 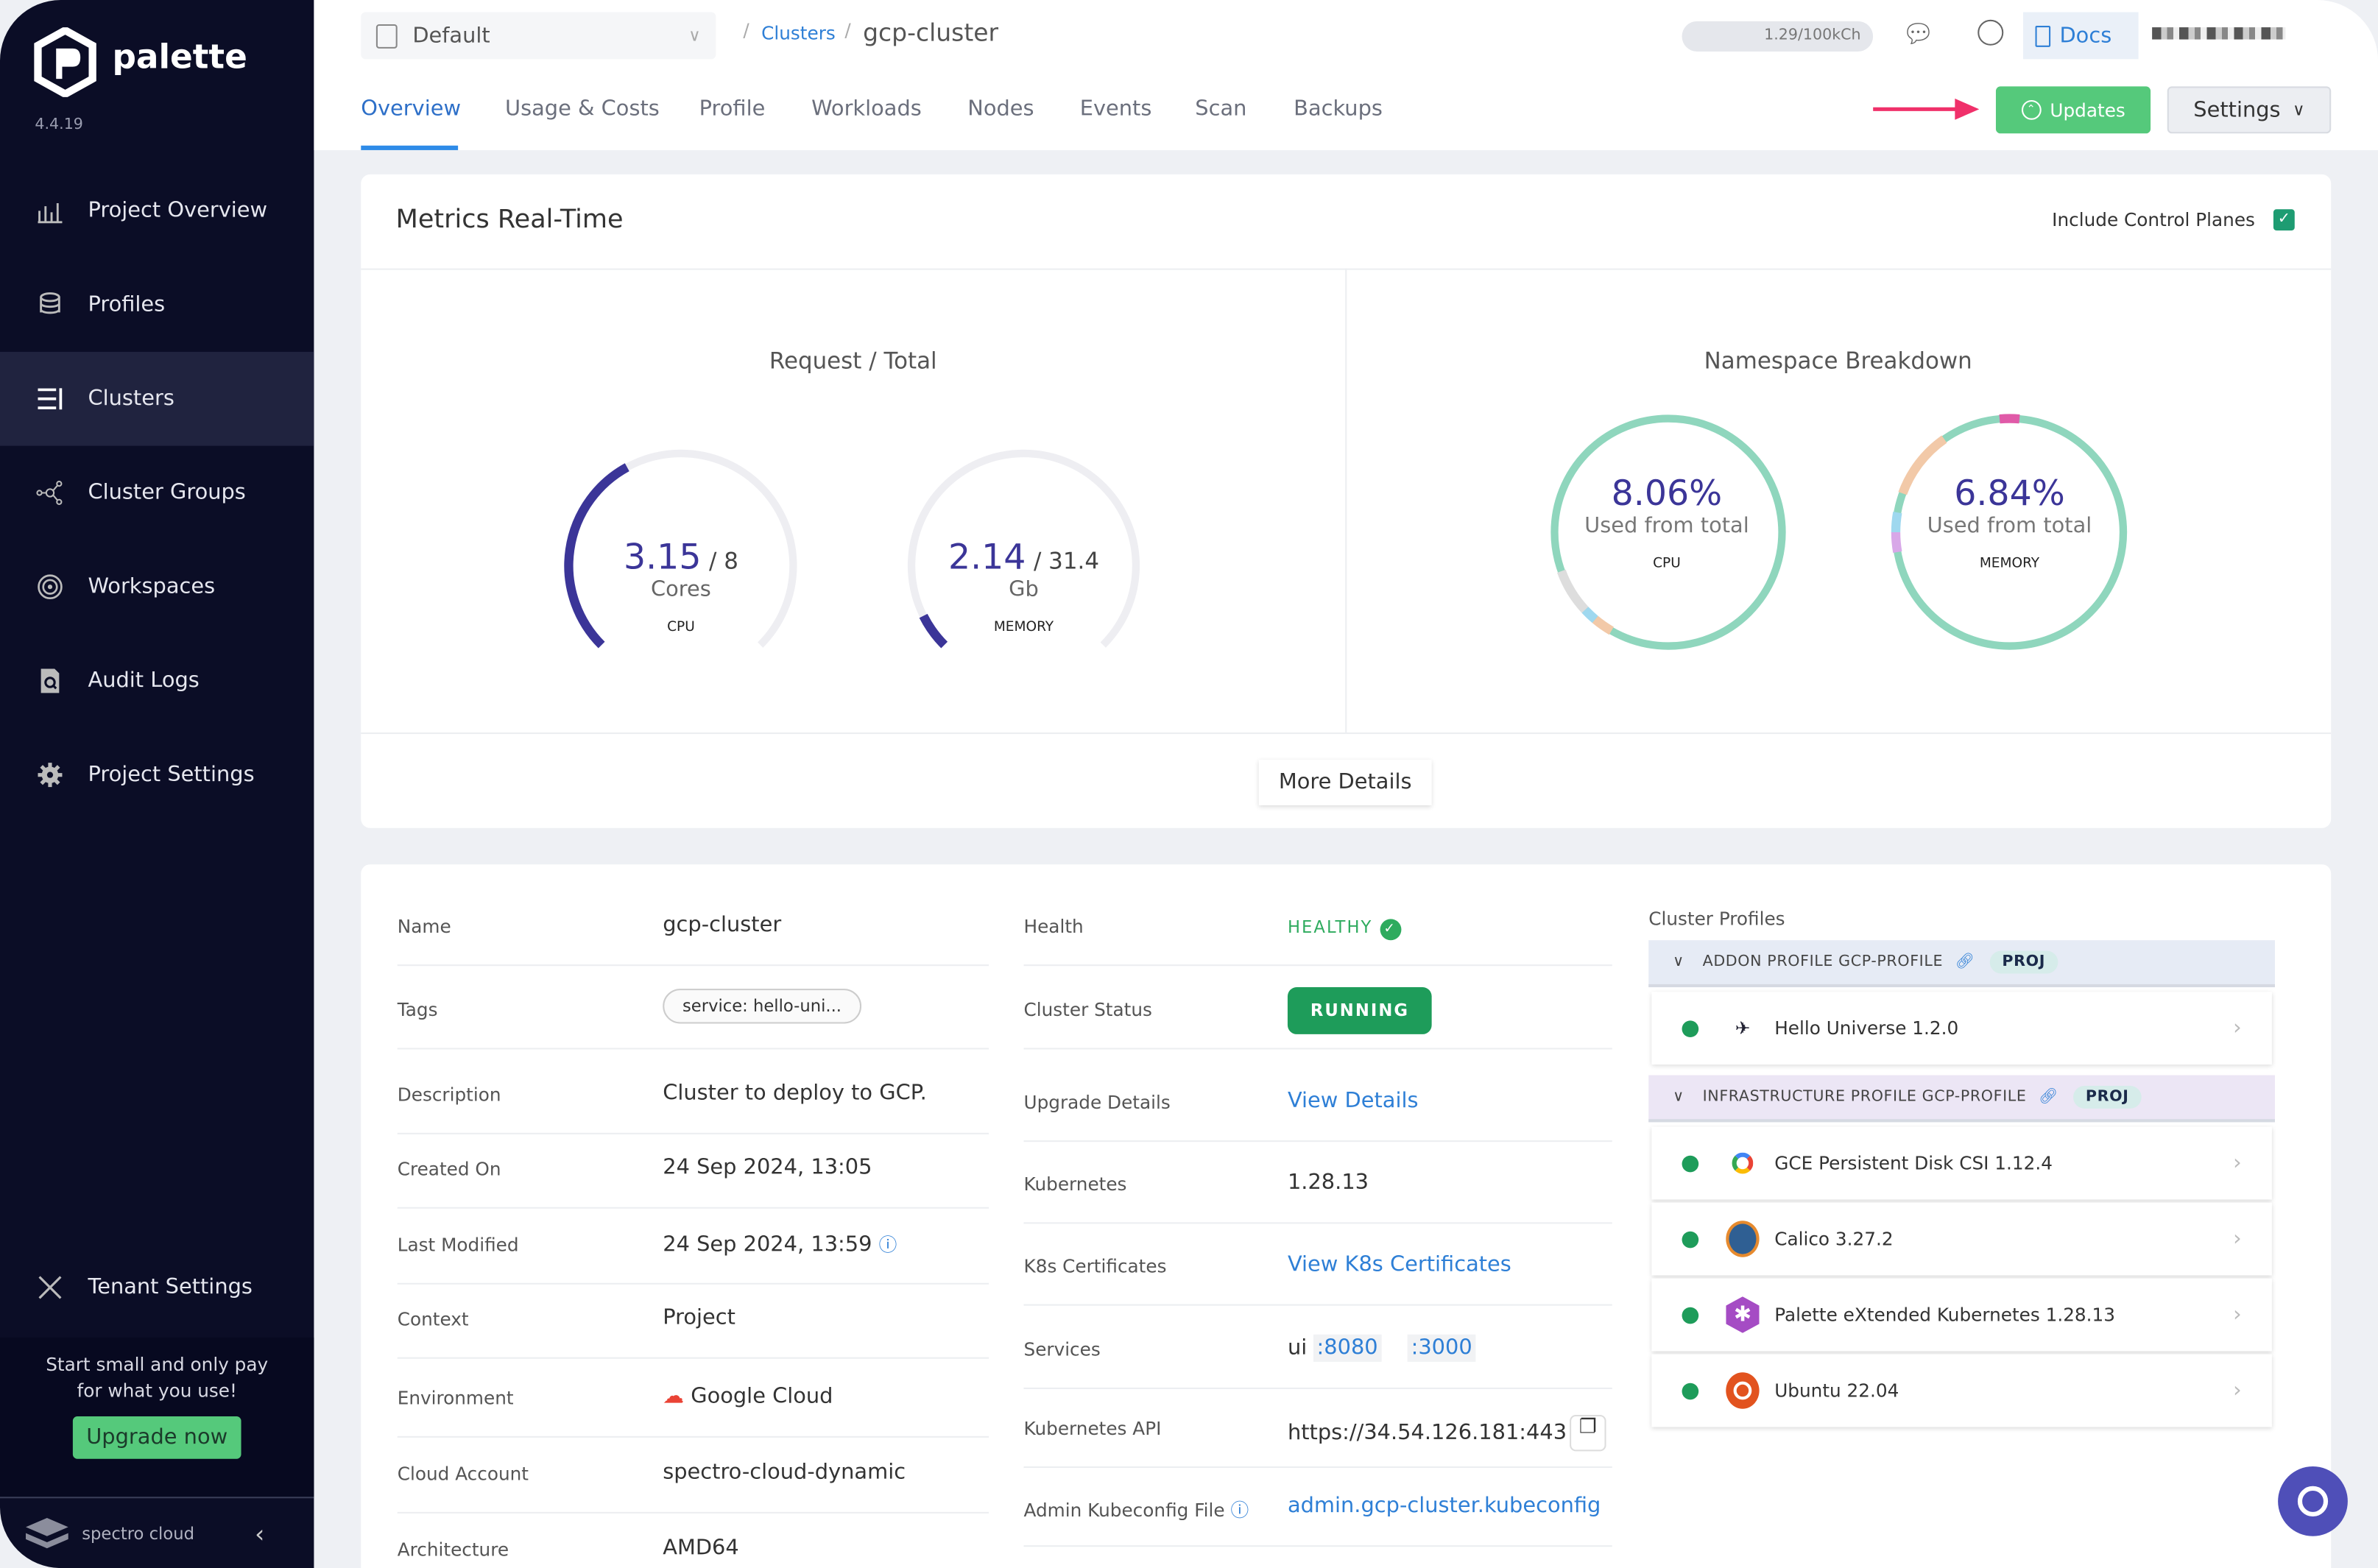 What do you see at coordinates (1990, 33) in the screenshot?
I see `compass-icon` at bounding box center [1990, 33].